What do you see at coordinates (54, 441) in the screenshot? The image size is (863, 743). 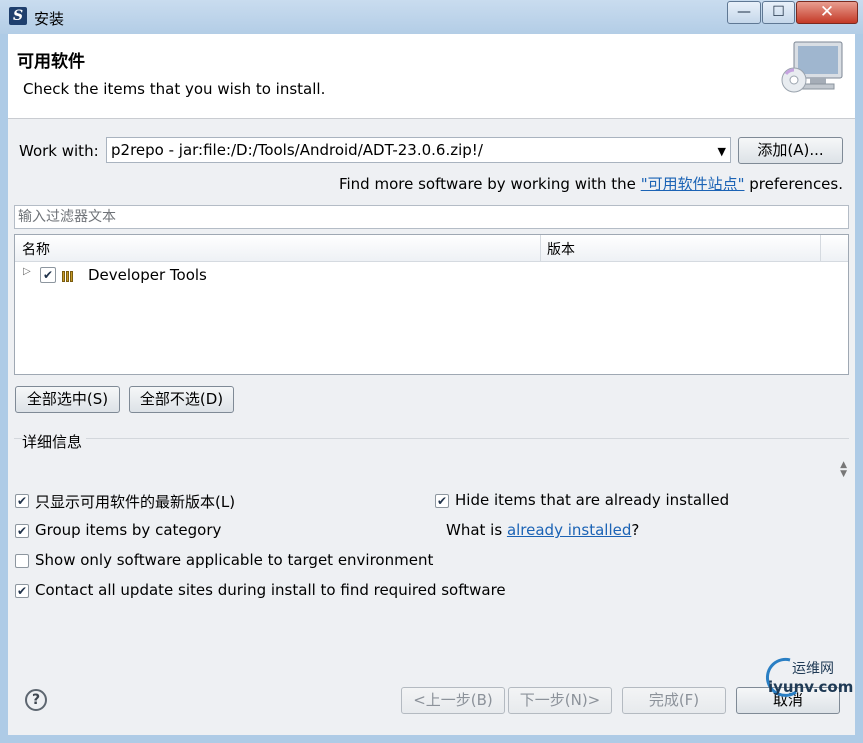 I see `details-label: 详细信息` at bounding box center [54, 441].